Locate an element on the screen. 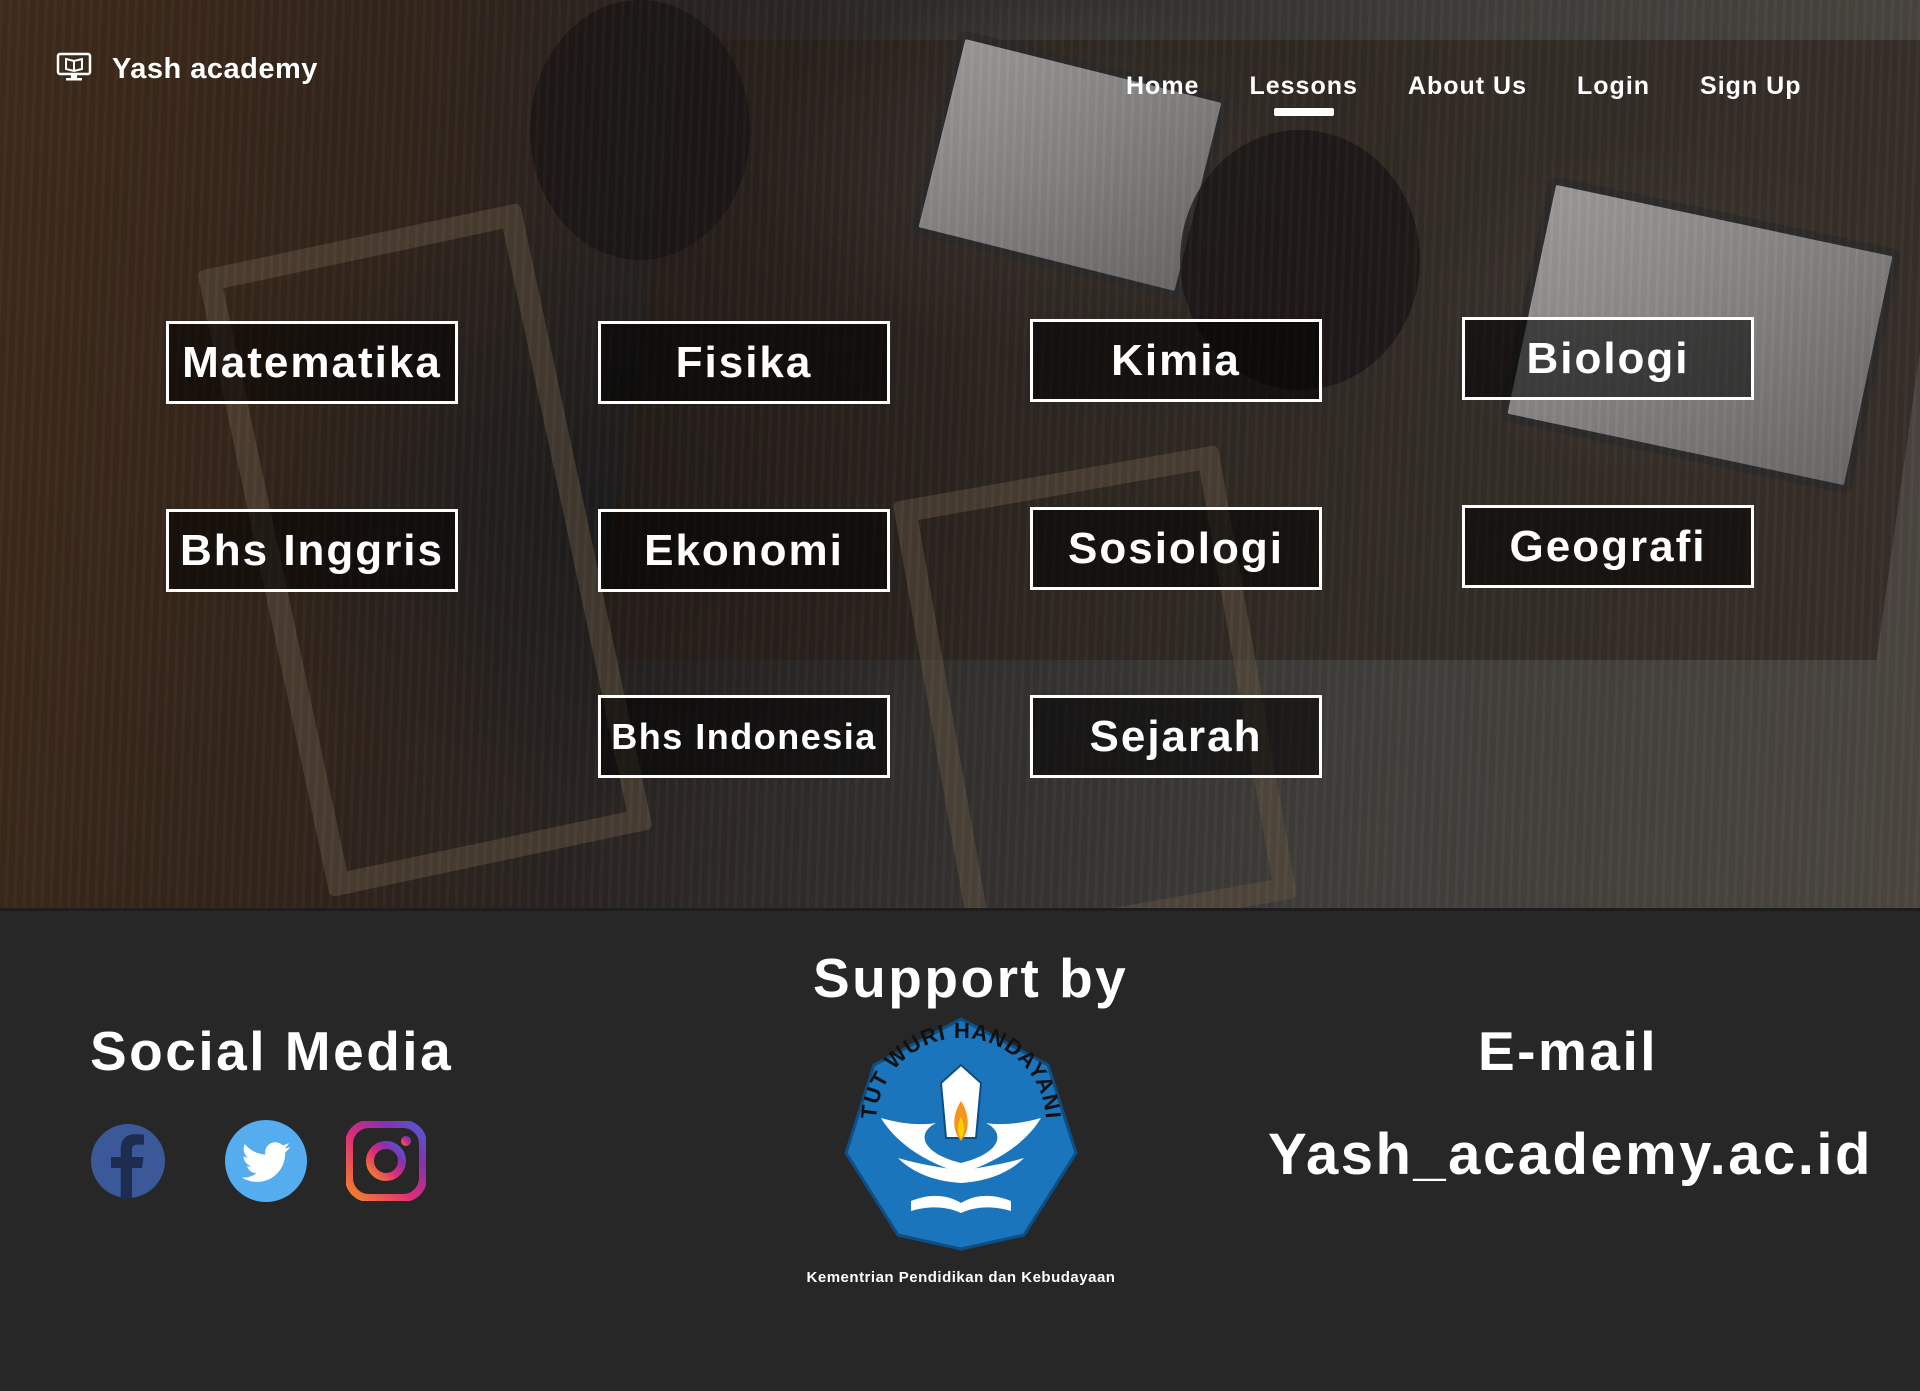 This screenshot has width=1920, height=1391. facebook-icon is located at coordinates (128, 1163).